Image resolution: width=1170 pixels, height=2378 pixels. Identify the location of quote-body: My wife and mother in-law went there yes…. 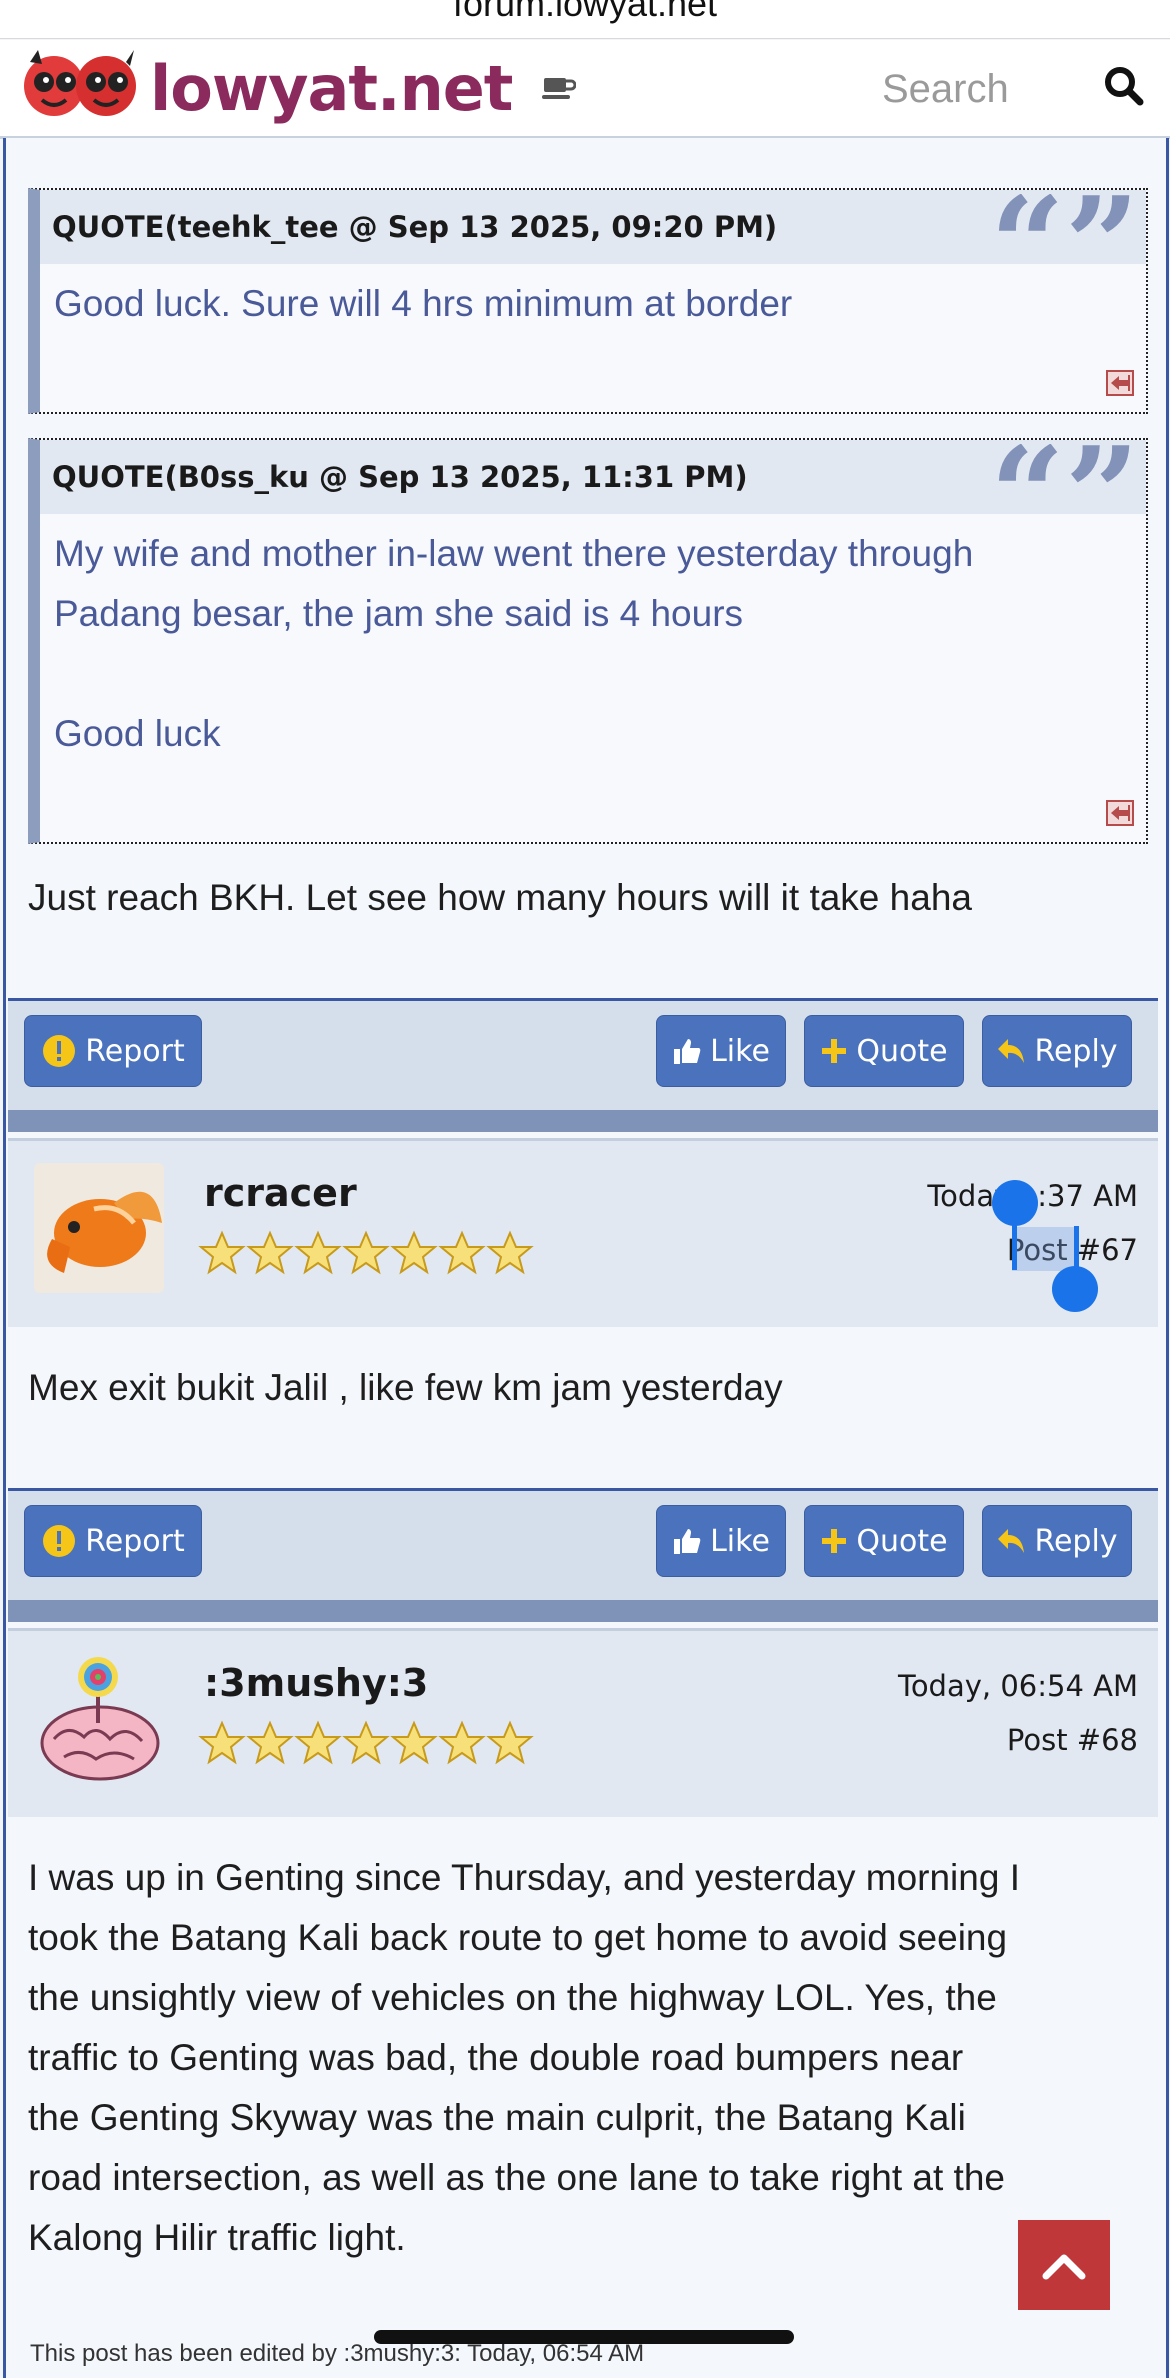
(593, 644).